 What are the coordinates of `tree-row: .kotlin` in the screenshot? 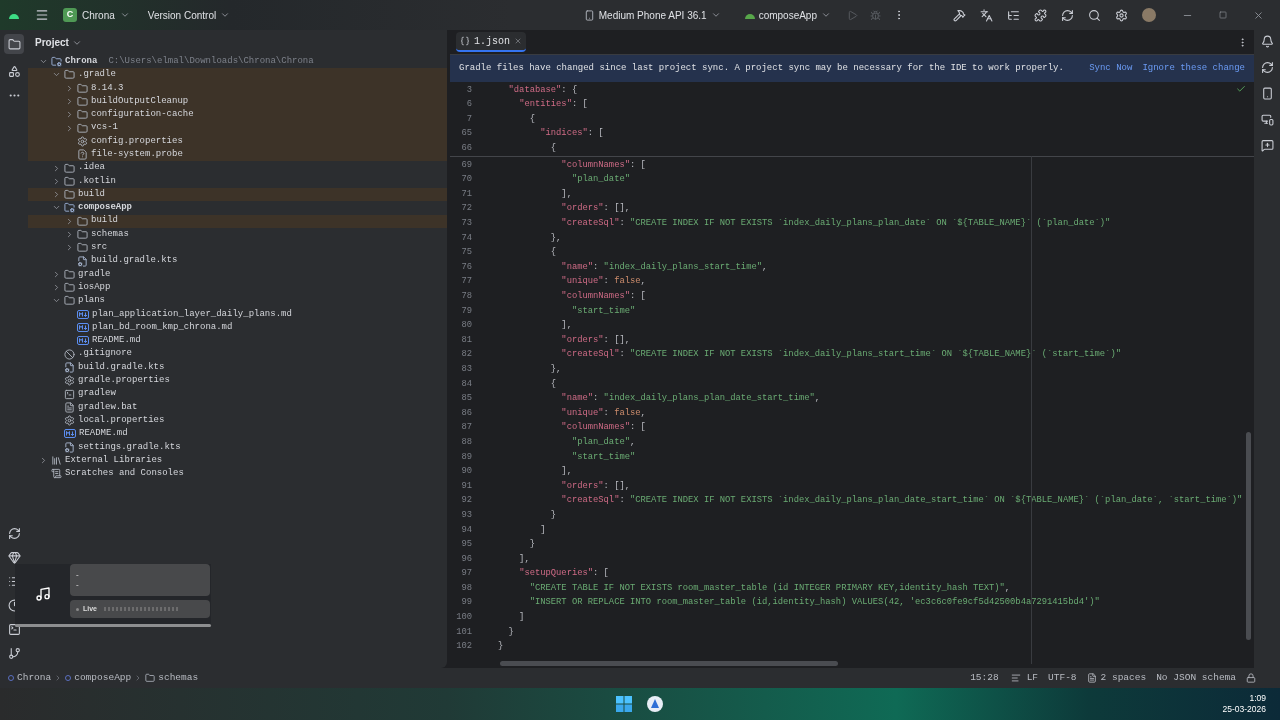 It's located at (237, 181).